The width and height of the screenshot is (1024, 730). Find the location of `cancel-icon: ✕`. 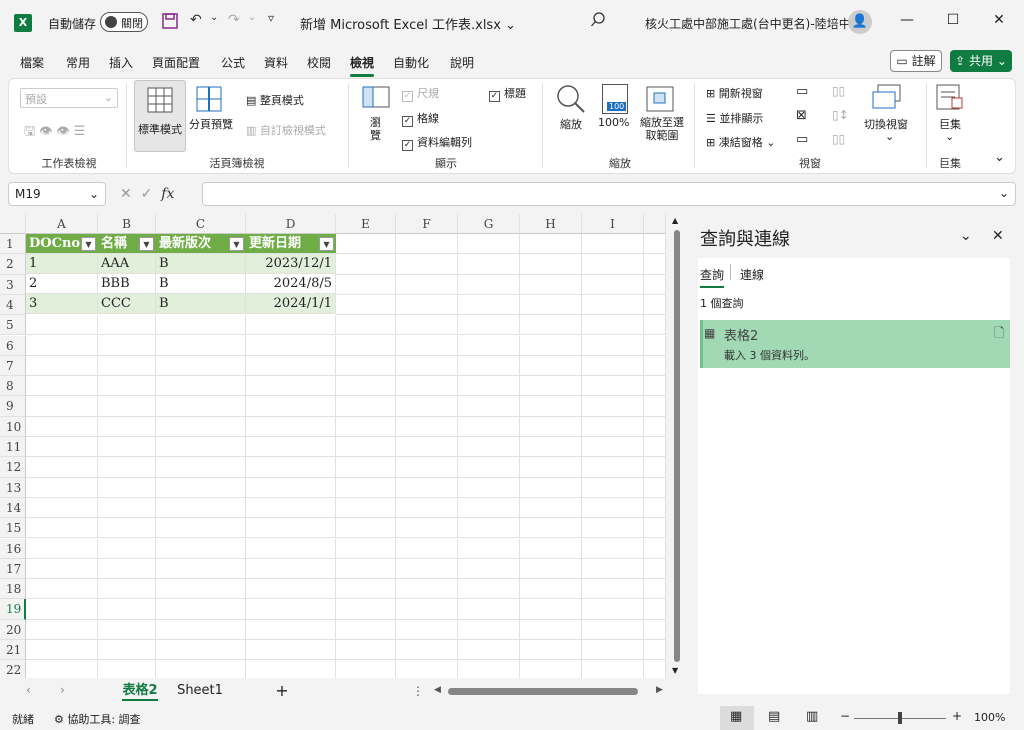

cancel-icon: ✕ is located at coordinates (126, 194).